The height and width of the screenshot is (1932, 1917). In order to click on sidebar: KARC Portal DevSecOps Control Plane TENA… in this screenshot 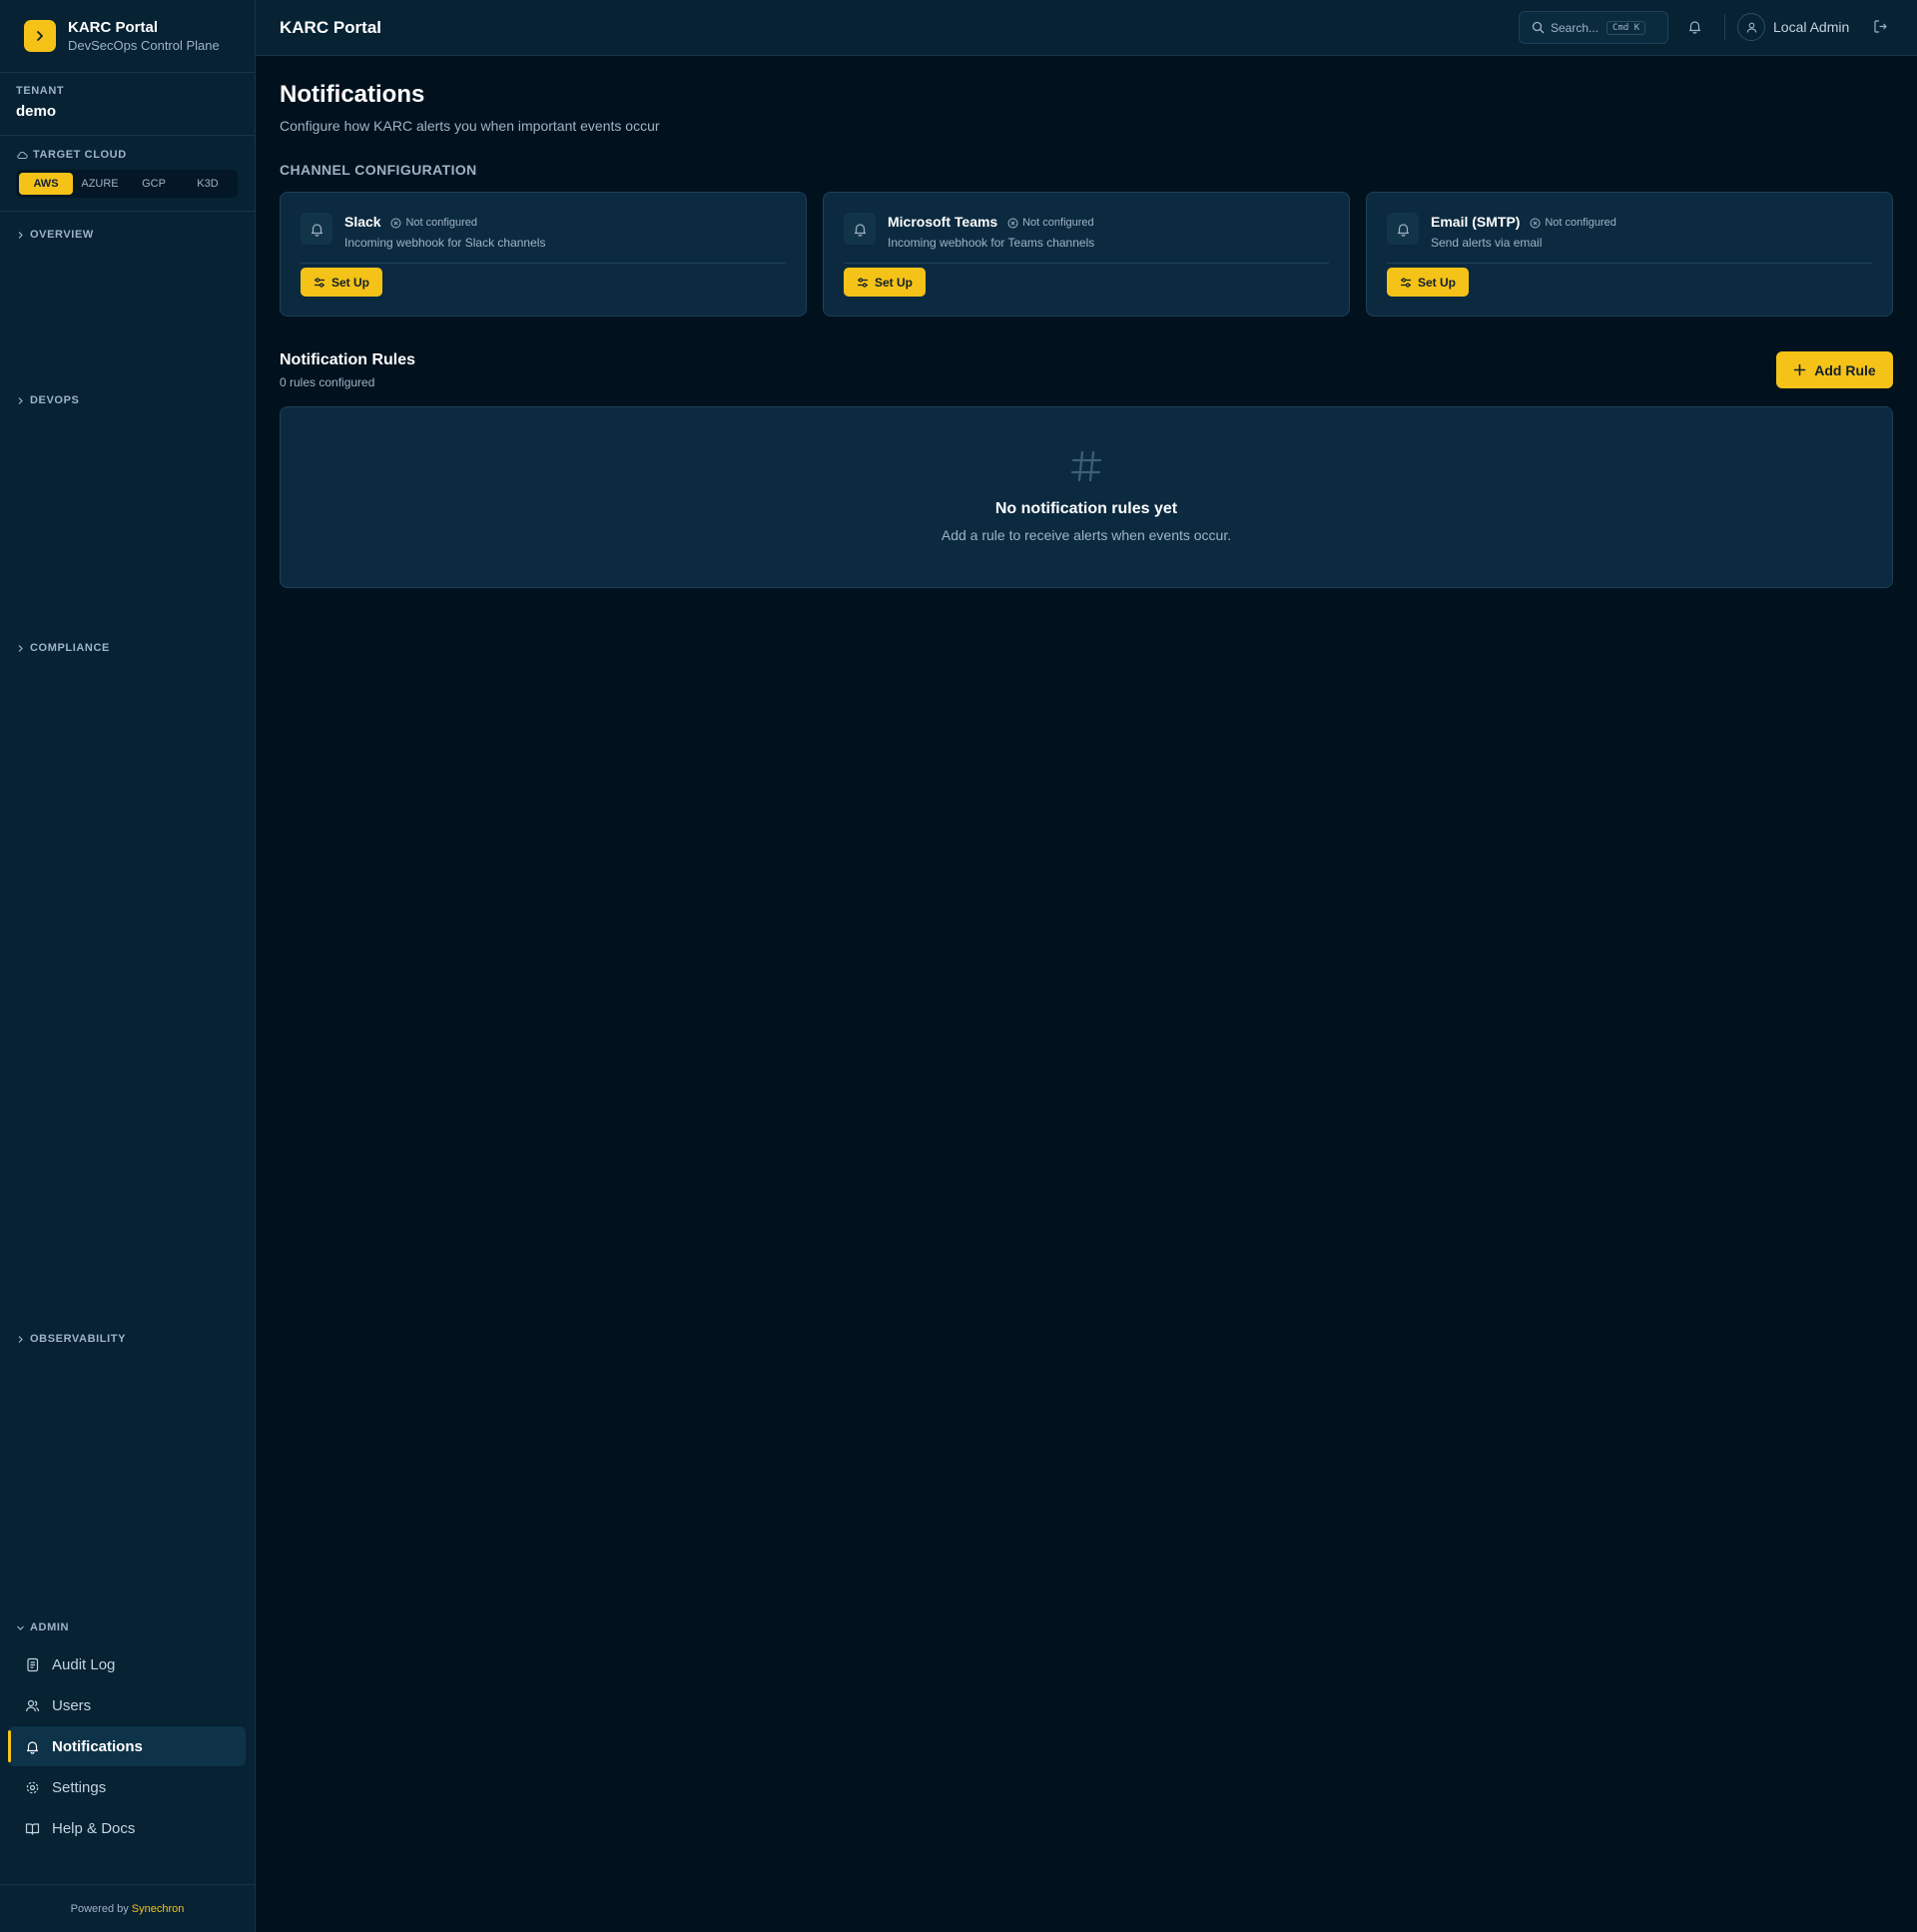, I will do `click(128, 966)`.